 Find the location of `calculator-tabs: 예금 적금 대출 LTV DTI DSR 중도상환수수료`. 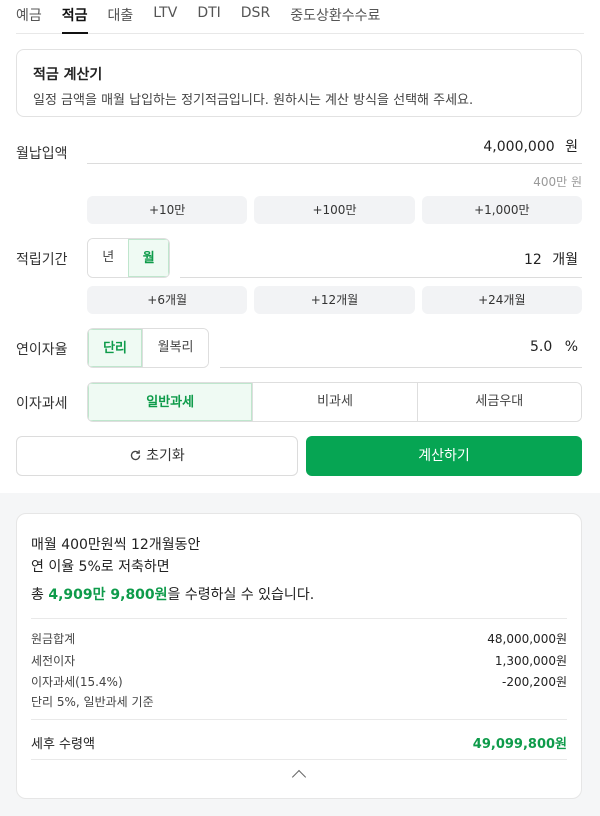

calculator-tabs: 예금 적금 대출 LTV DTI DSR 중도상환수수료 is located at coordinates (300, 17).